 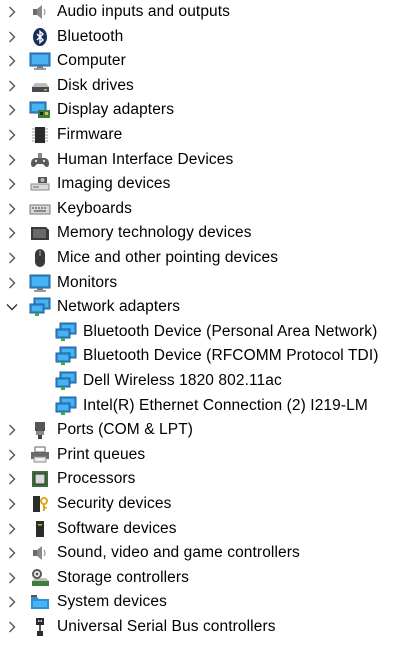 I want to click on tree-item-label: Processors, so click(x=96, y=479).